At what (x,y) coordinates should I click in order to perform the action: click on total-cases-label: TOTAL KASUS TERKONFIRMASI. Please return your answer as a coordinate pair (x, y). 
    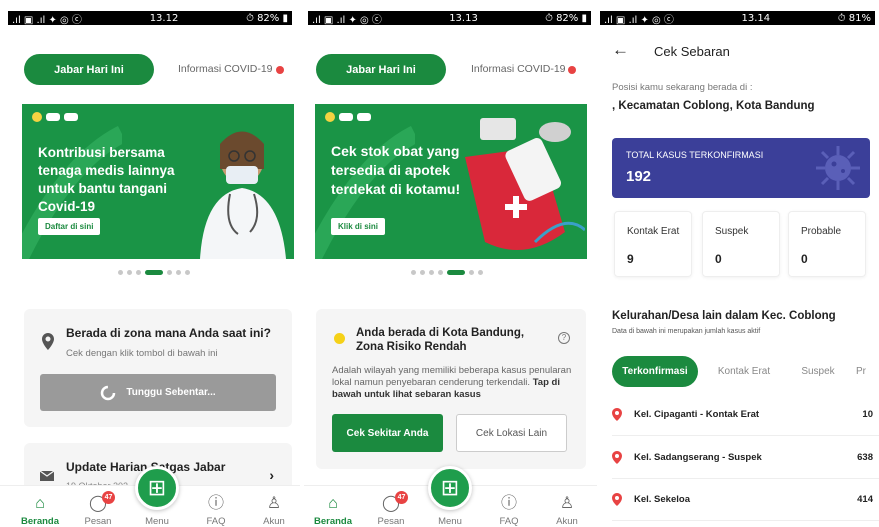
    Looking at the image, I should click on (695, 155).